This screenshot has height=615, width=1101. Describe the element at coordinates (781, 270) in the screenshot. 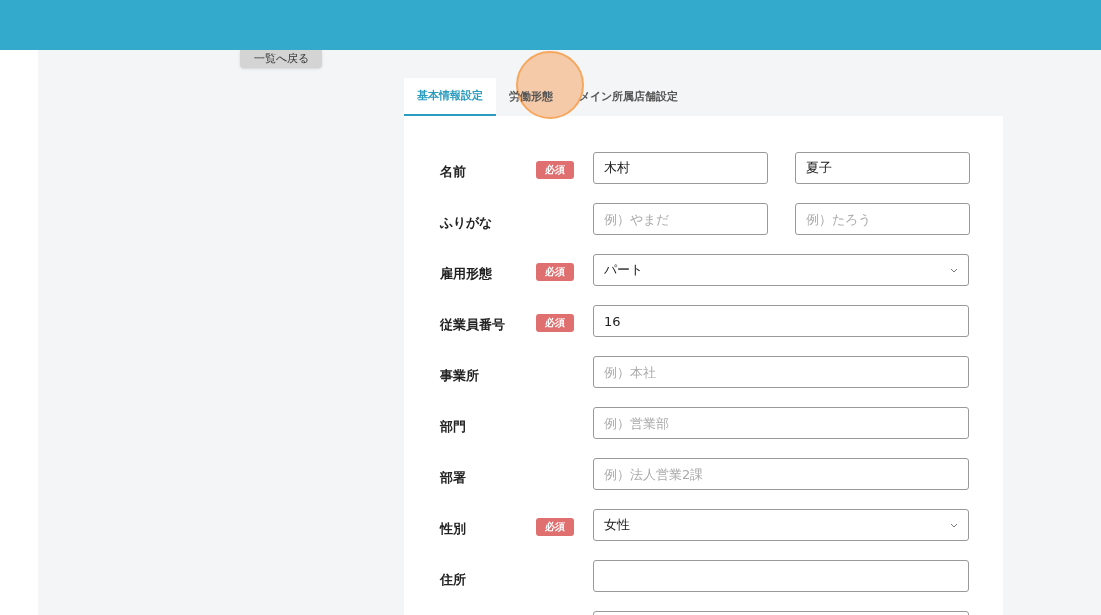

I see `select-field: パート` at that location.